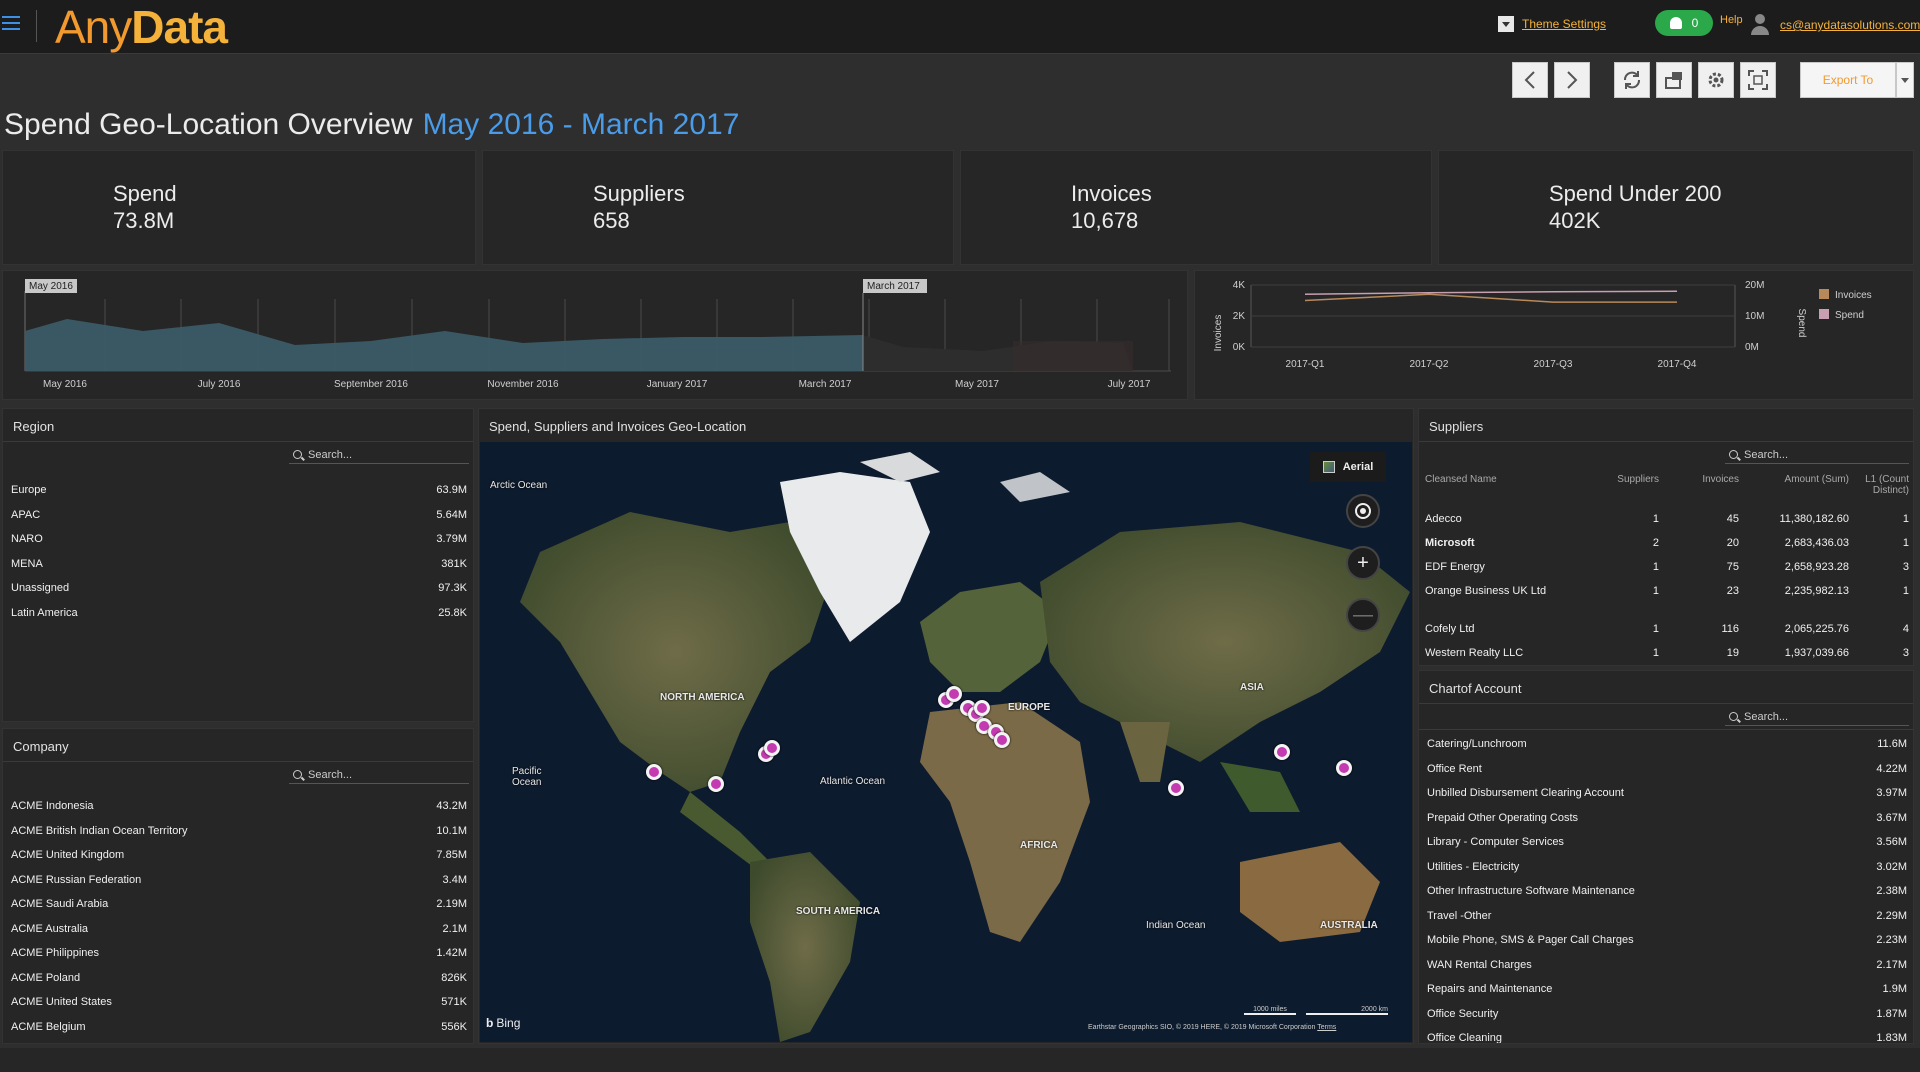 This screenshot has height=1072, width=1920. I want to click on item-name: ACME Saudi Arabia, so click(60, 904).